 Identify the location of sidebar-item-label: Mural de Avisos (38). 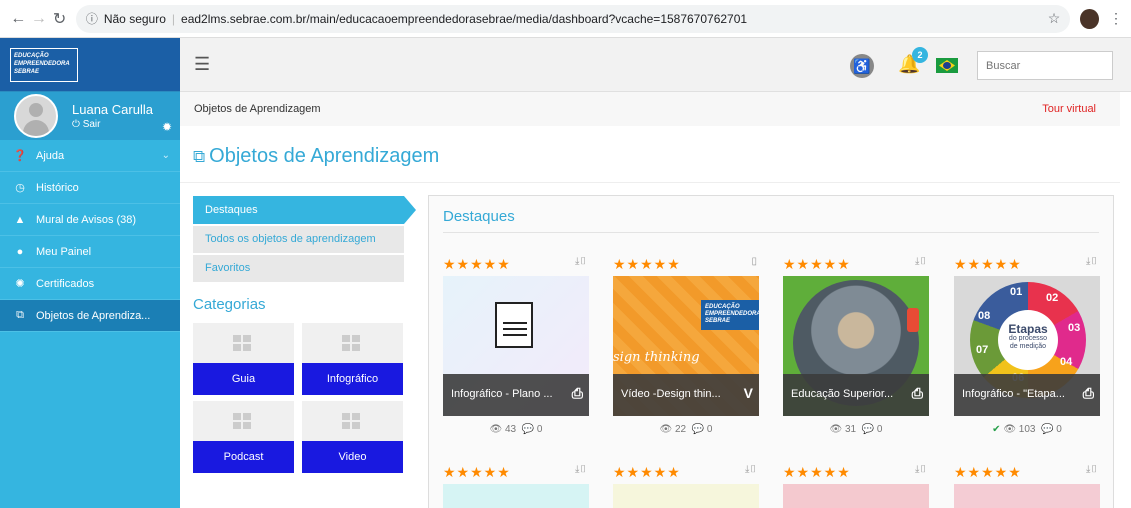
(86, 219).